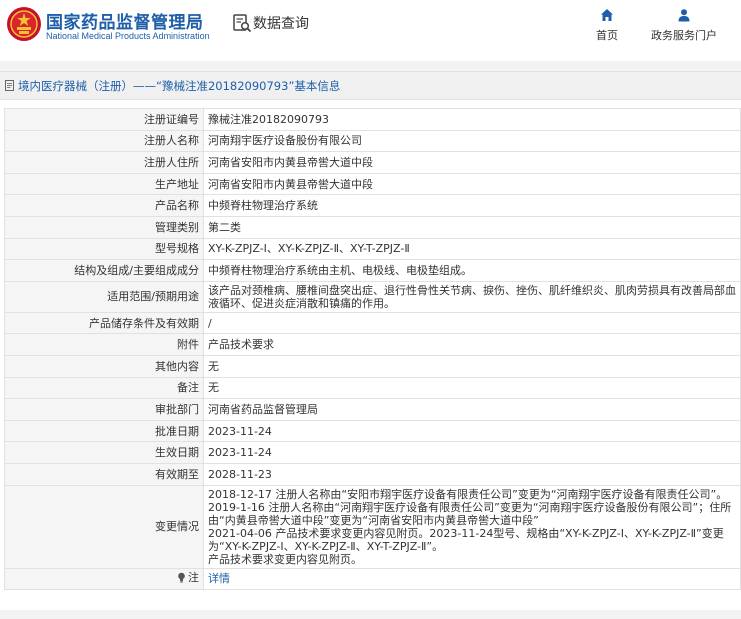 The height and width of the screenshot is (619, 741). Describe the element at coordinates (181, 577) in the screenshot. I see `bulb-icon` at that location.